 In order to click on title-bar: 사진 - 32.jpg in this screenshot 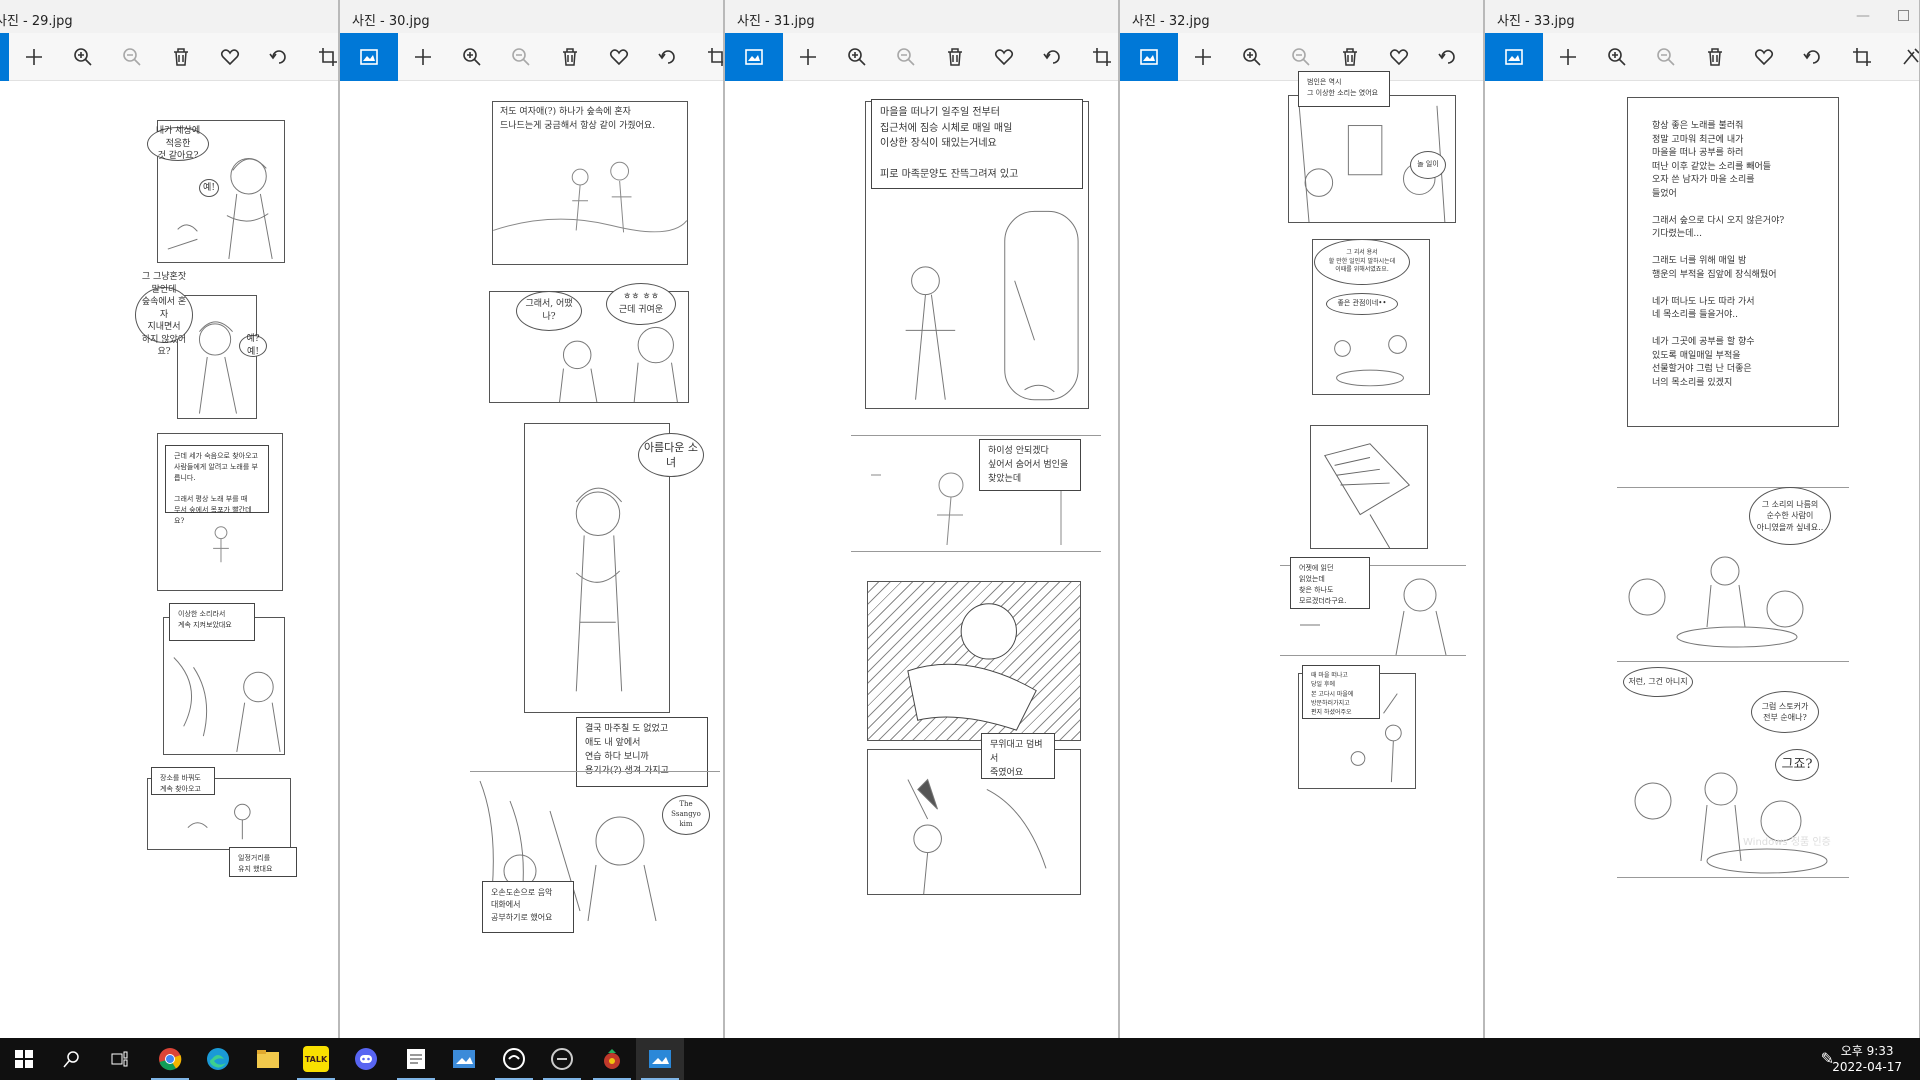, I will do `click(1301, 16)`.